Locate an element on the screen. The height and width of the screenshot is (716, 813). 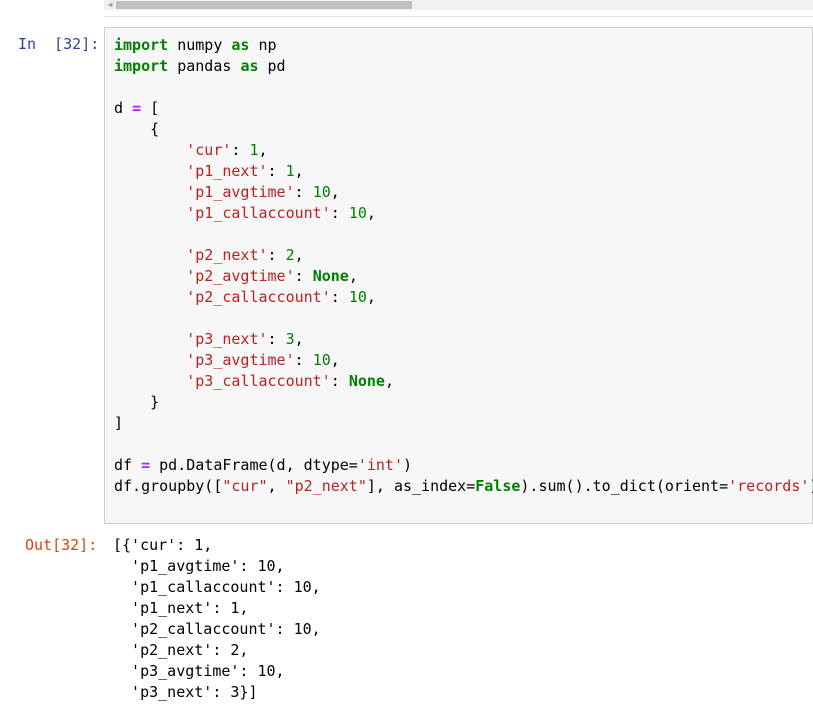
var-df: df is located at coordinates (128, 465).